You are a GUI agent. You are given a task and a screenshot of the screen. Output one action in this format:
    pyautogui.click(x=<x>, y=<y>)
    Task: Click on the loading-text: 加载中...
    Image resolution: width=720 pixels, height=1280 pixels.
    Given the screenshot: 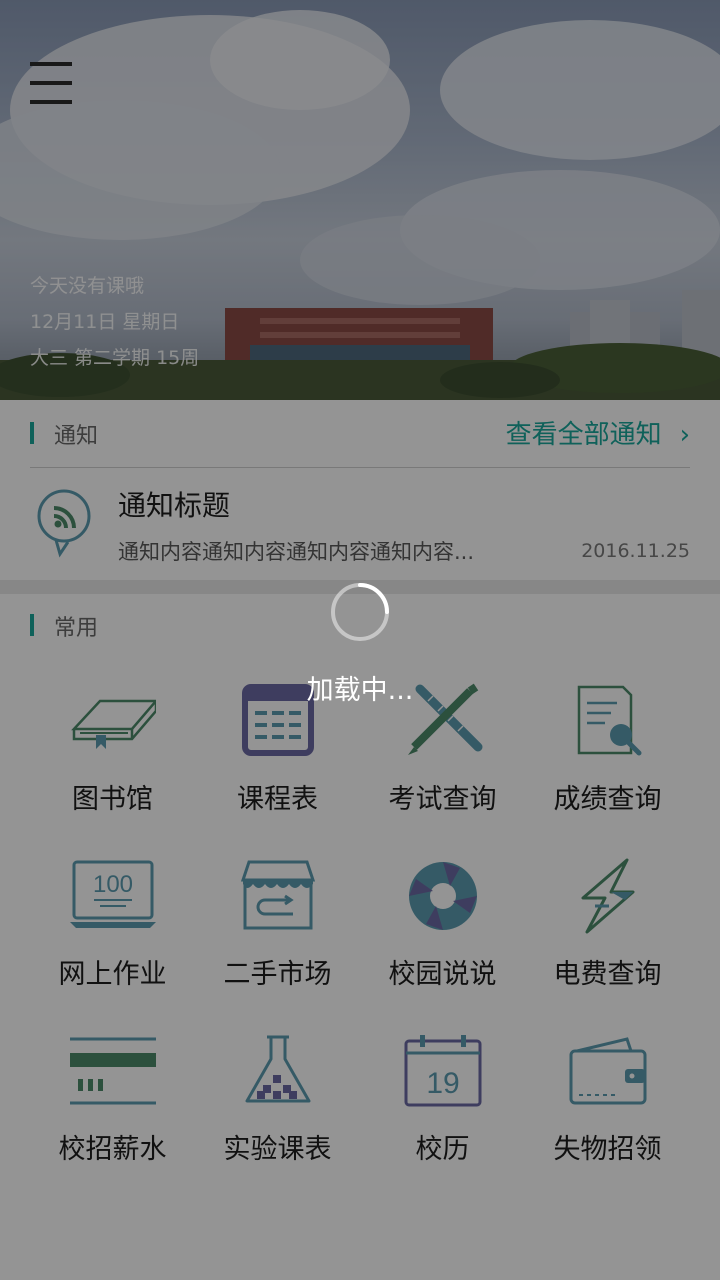 What is the action you would take?
    pyautogui.click(x=360, y=690)
    